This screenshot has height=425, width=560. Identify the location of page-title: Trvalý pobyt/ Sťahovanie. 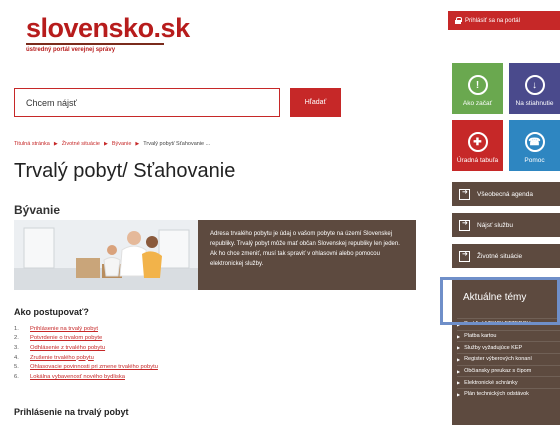
(125, 171).